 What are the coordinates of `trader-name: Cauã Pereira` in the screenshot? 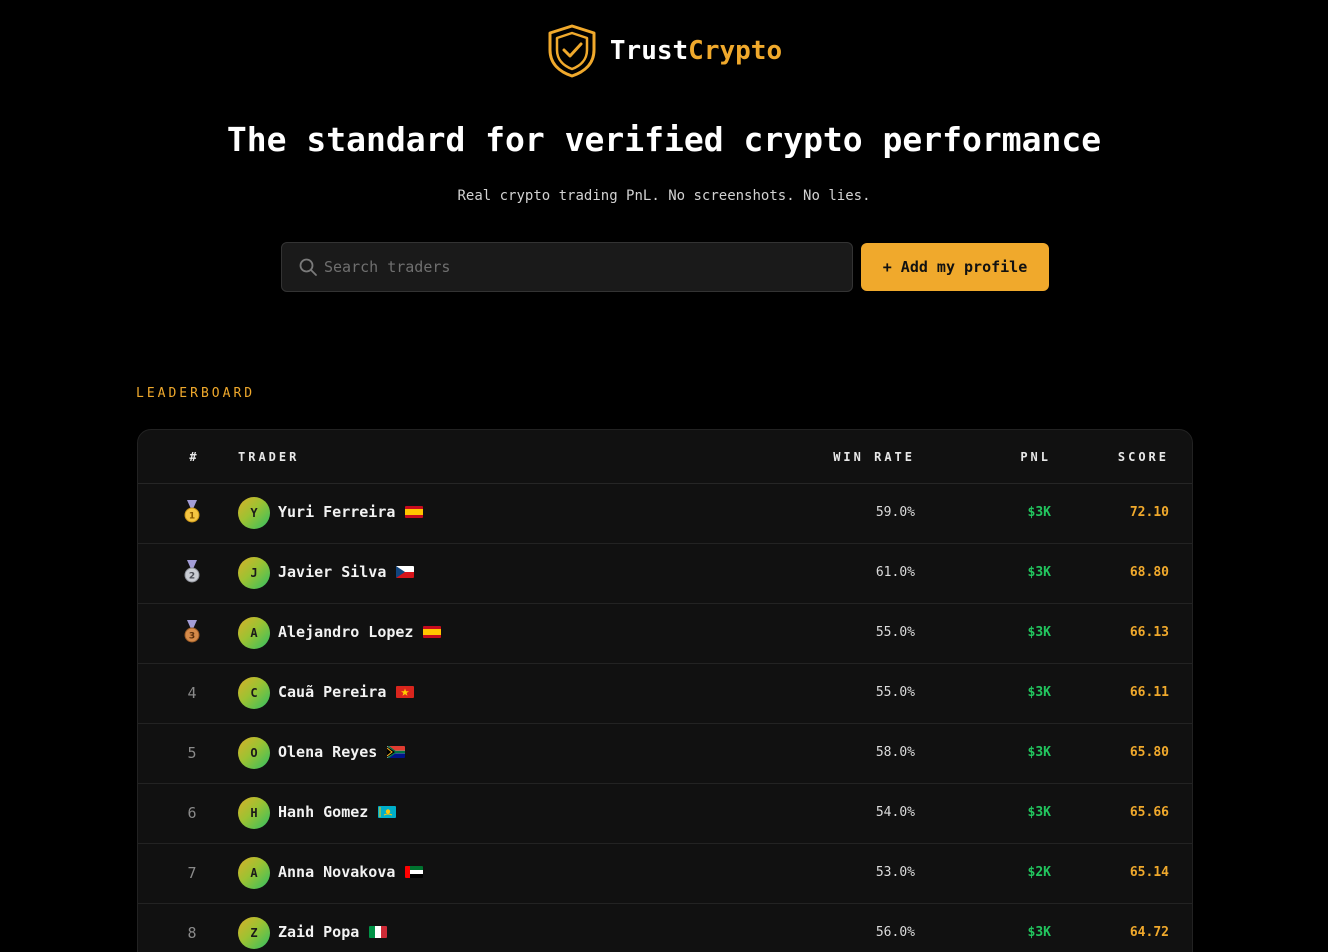 It's located at (332, 692).